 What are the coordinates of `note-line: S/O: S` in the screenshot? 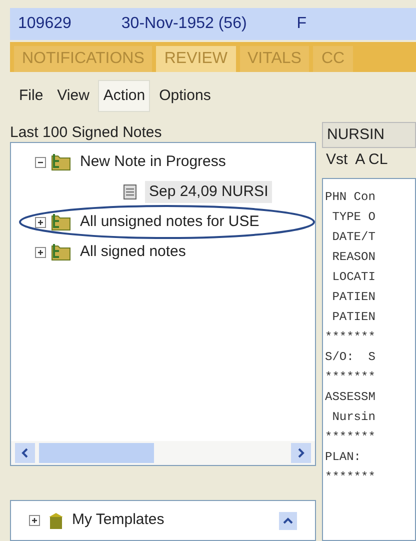 It's located at (350, 357).